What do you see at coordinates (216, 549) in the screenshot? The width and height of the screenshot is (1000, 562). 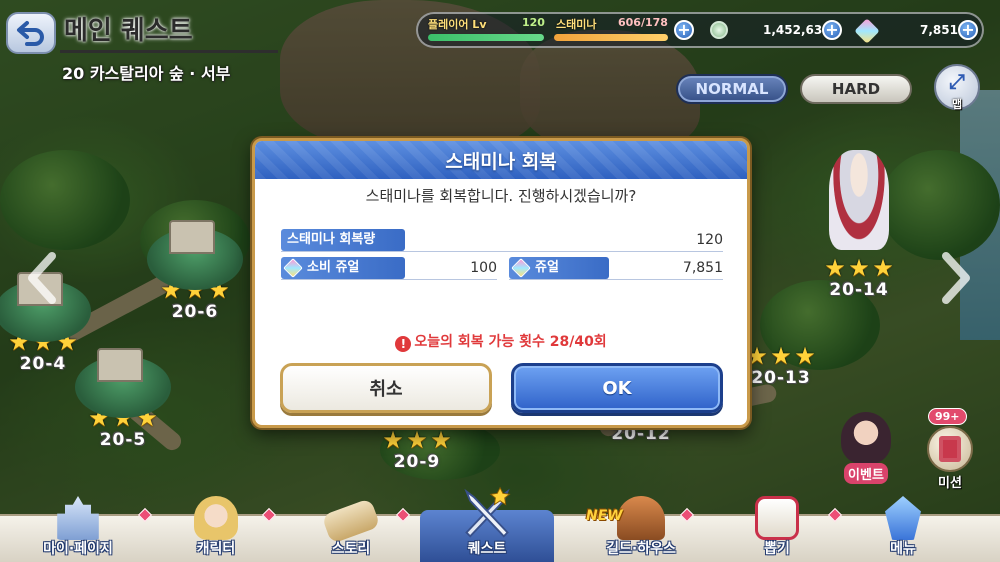 I see `nav-label: 캐릭터` at bounding box center [216, 549].